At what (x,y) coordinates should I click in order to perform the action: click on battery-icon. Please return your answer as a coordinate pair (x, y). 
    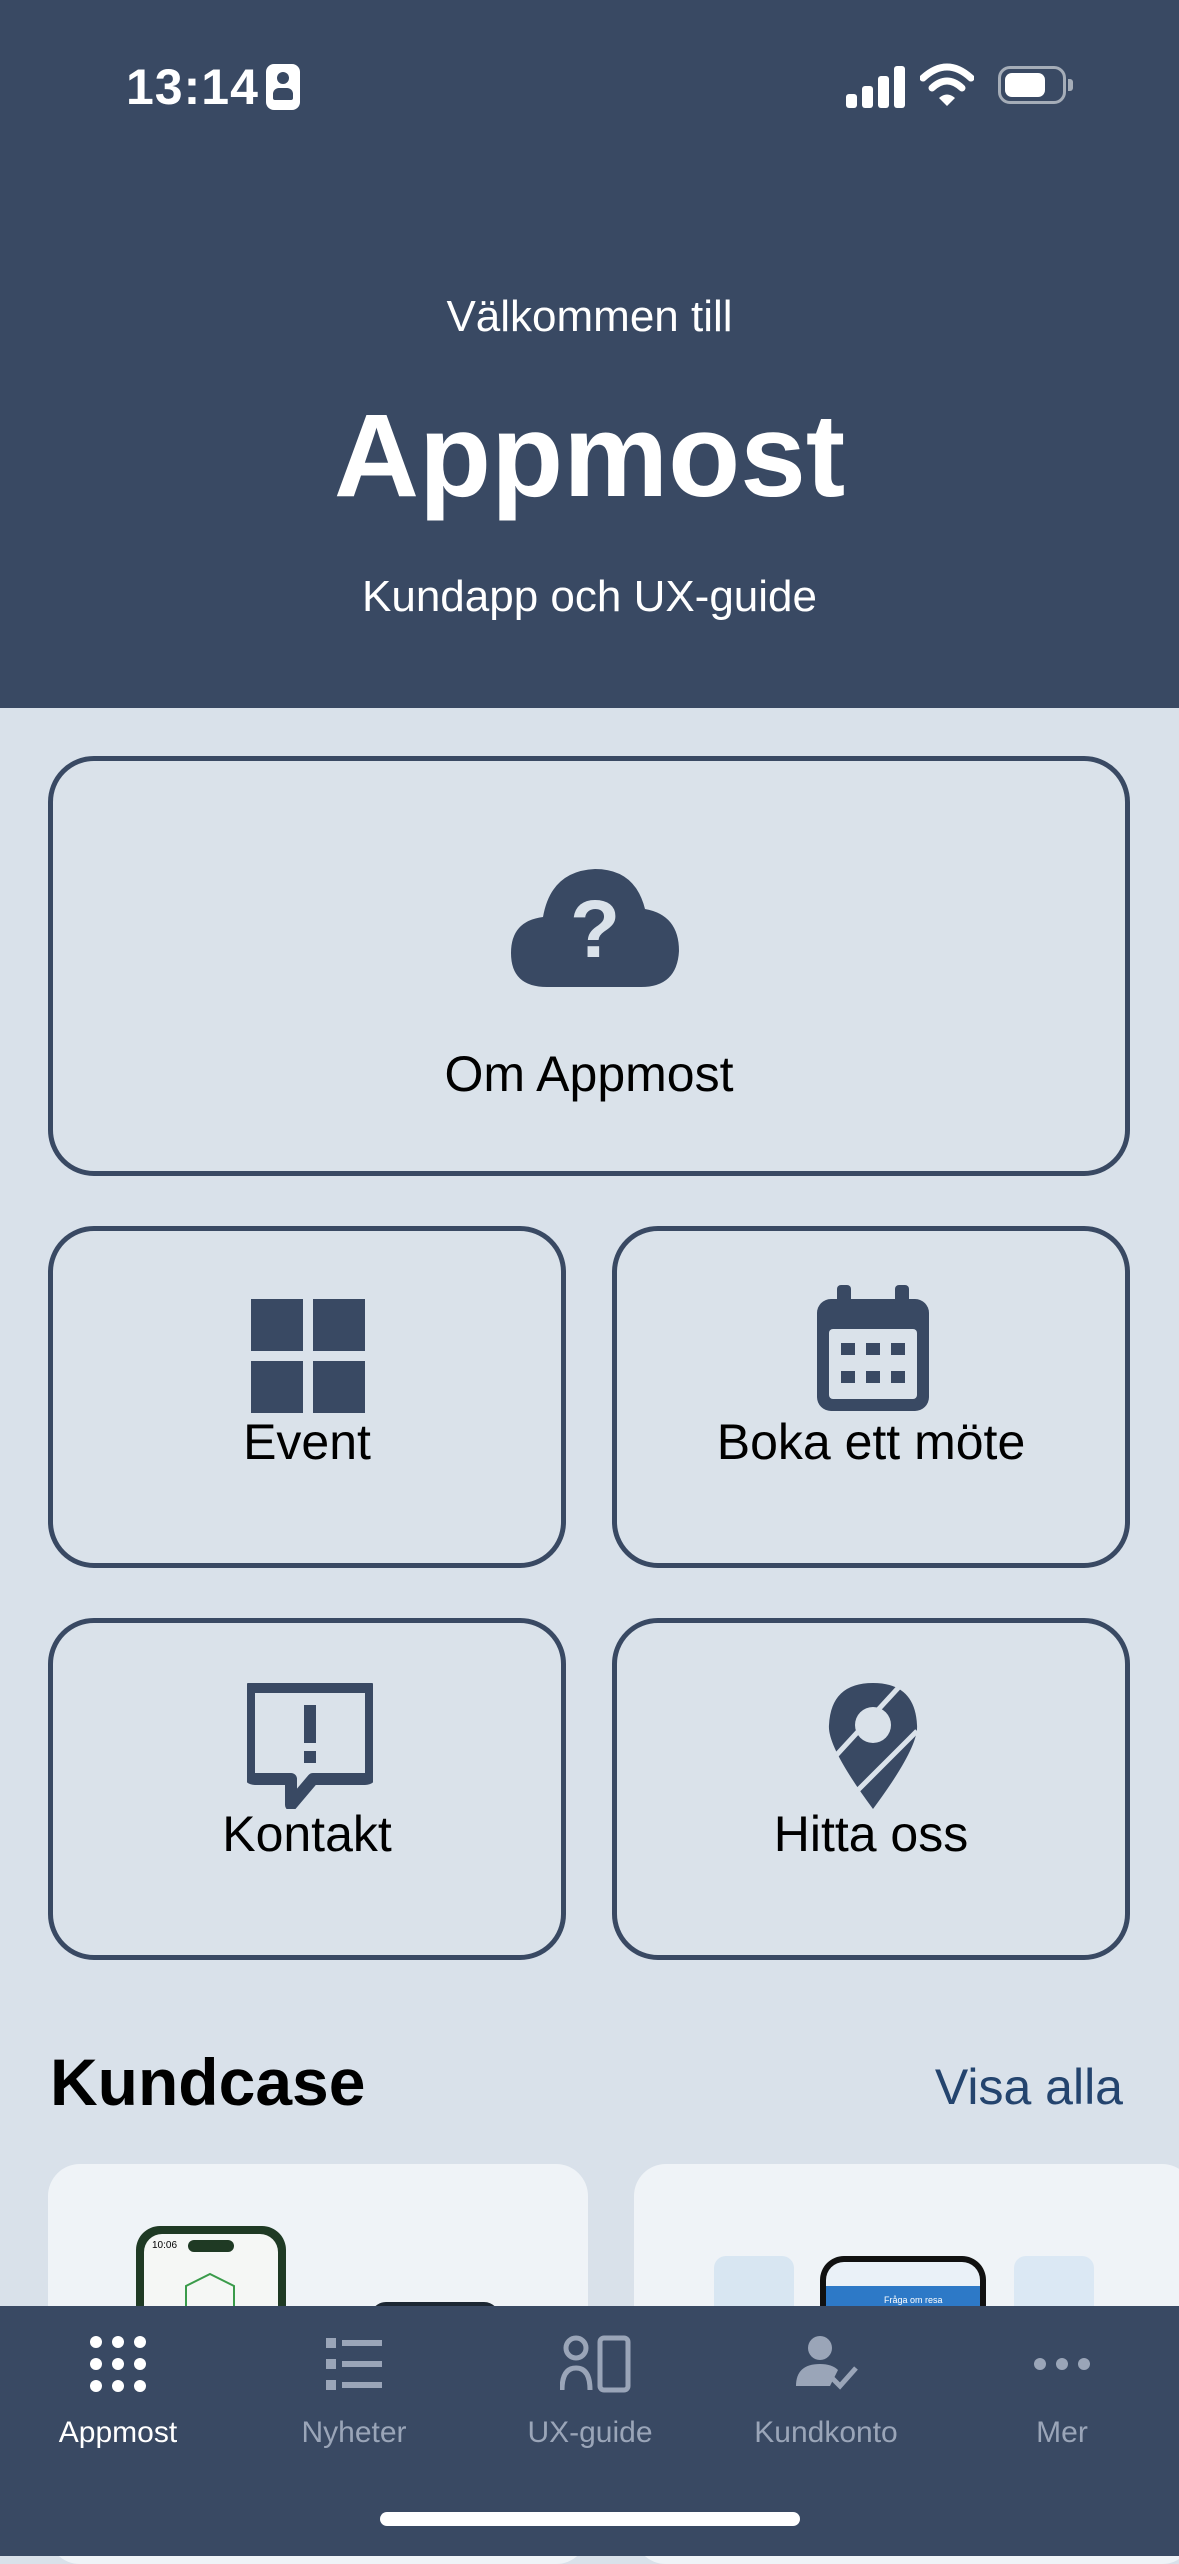
    Looking at the image, I should click on (1035, 85).